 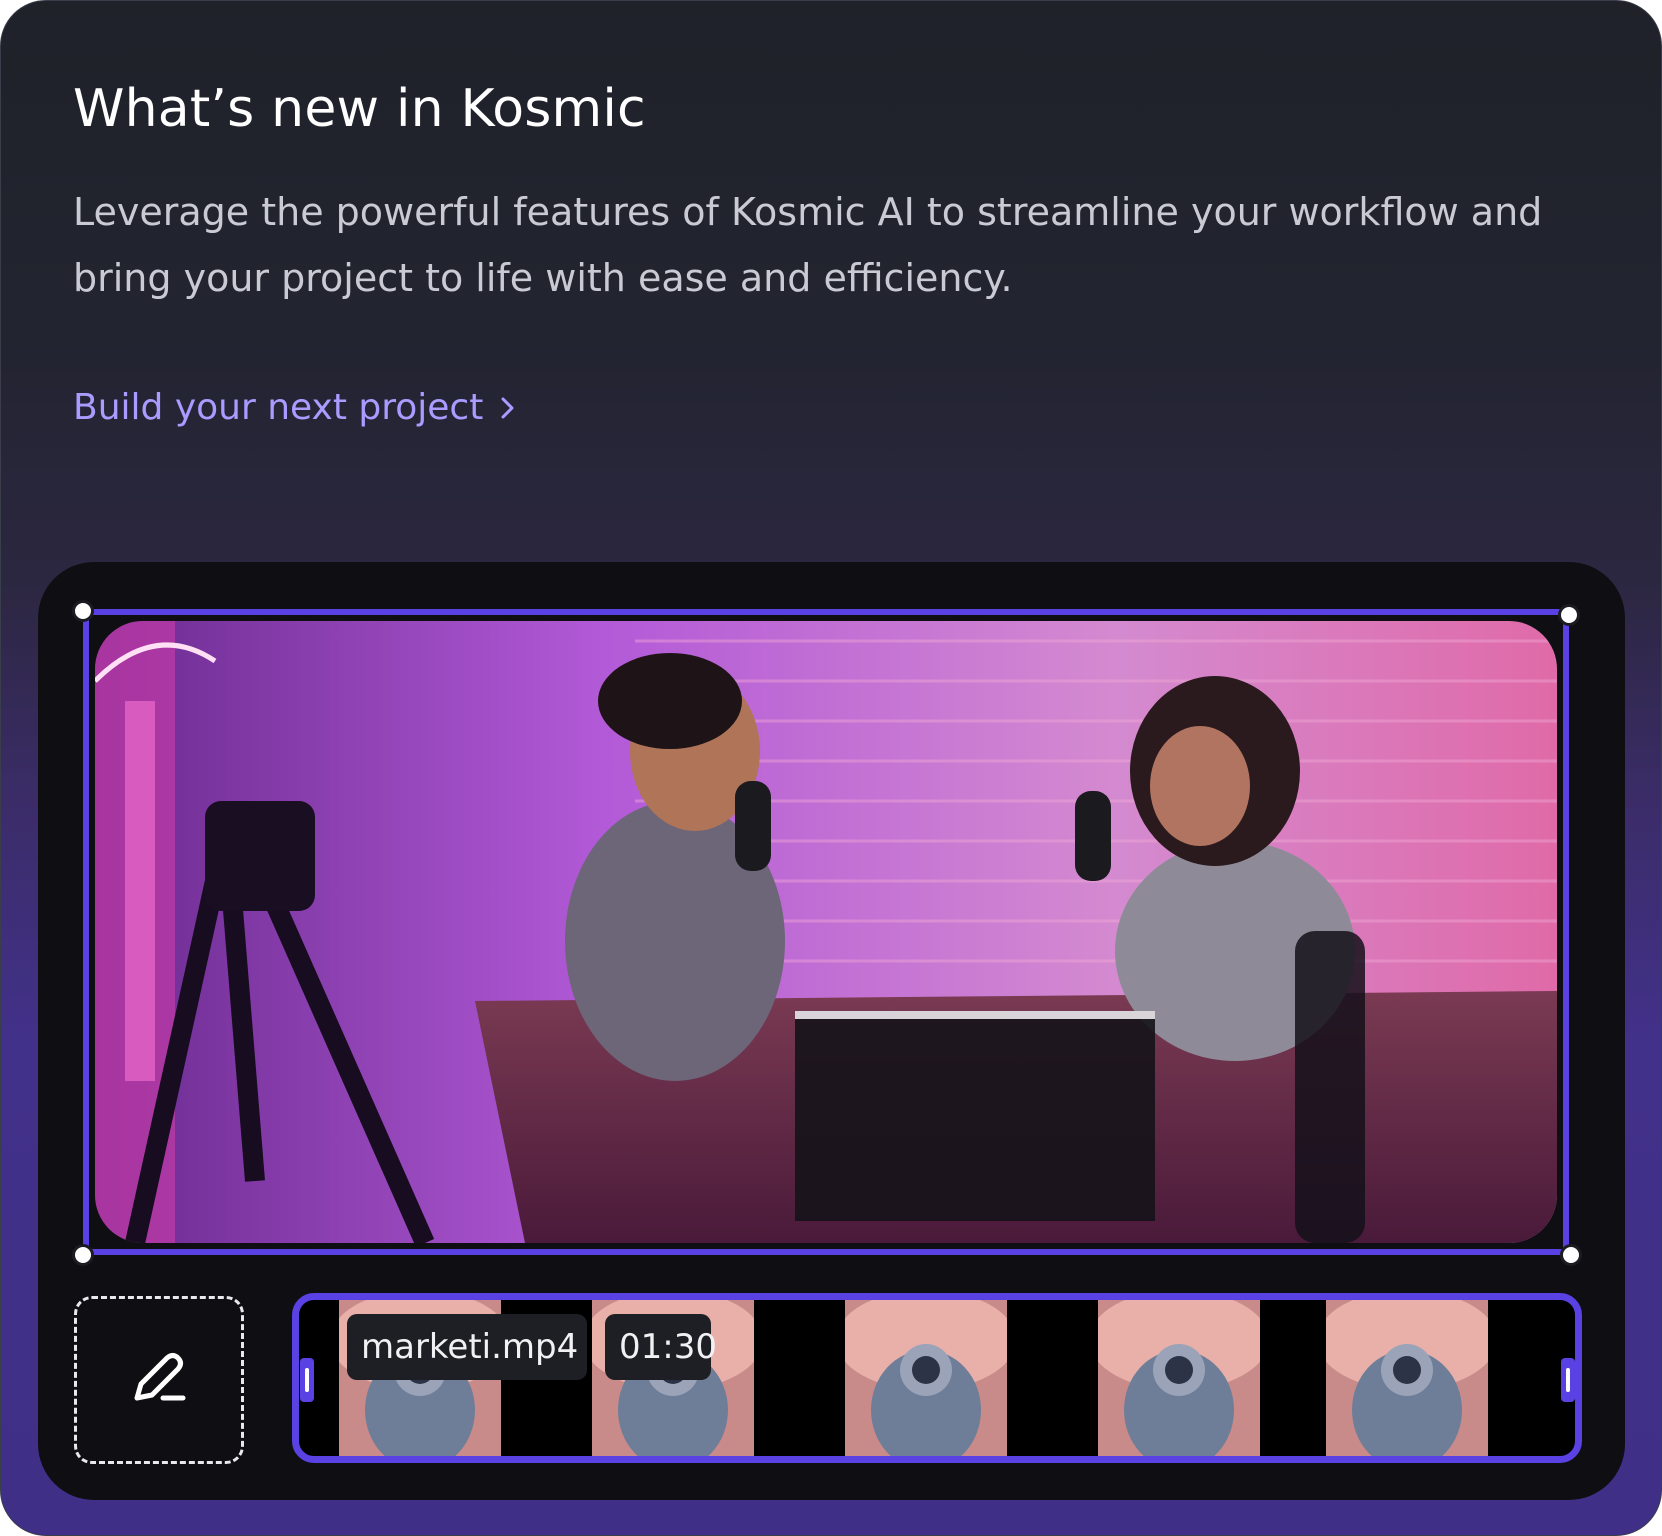 I want to click on build-project-link: Build your next project, so click(x=294, y=407).